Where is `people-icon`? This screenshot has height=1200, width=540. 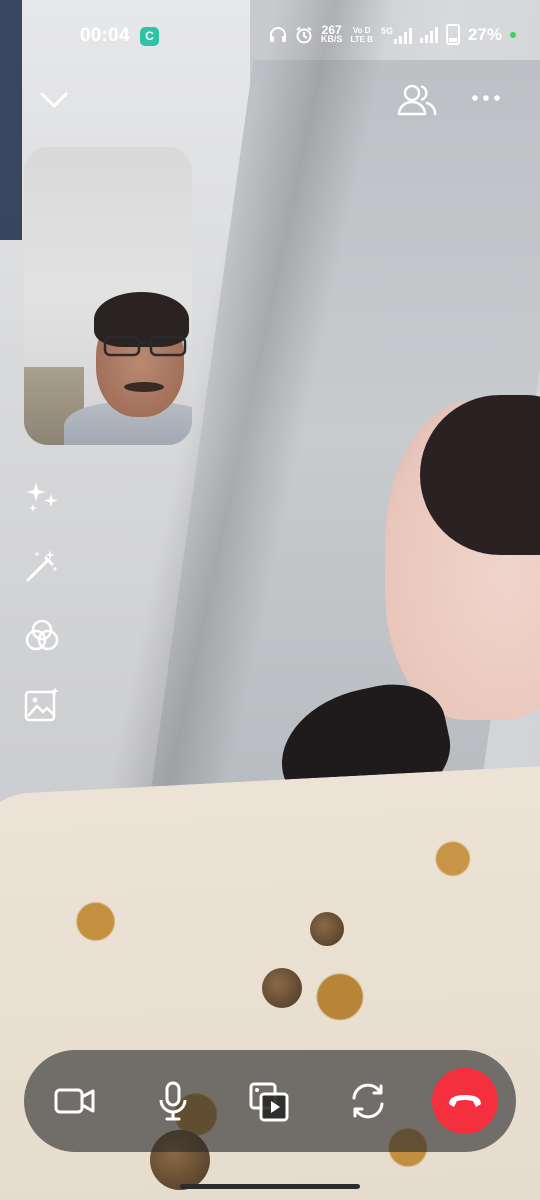
people-icon is located at coordinates (417, 100).